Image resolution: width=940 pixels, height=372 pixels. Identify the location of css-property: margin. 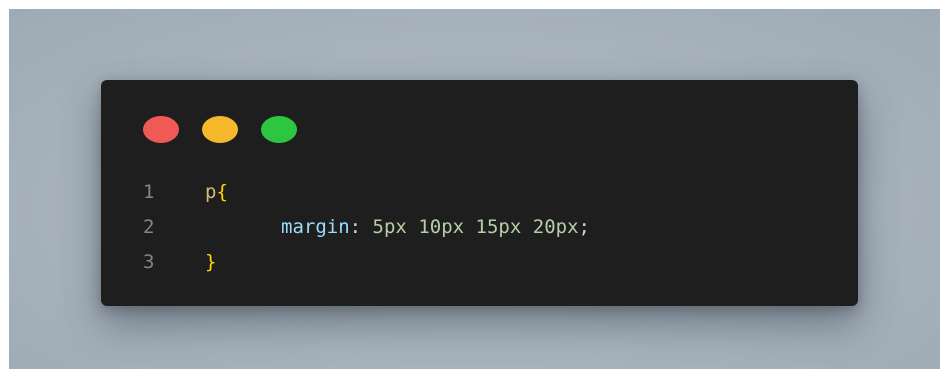
(315, 227).